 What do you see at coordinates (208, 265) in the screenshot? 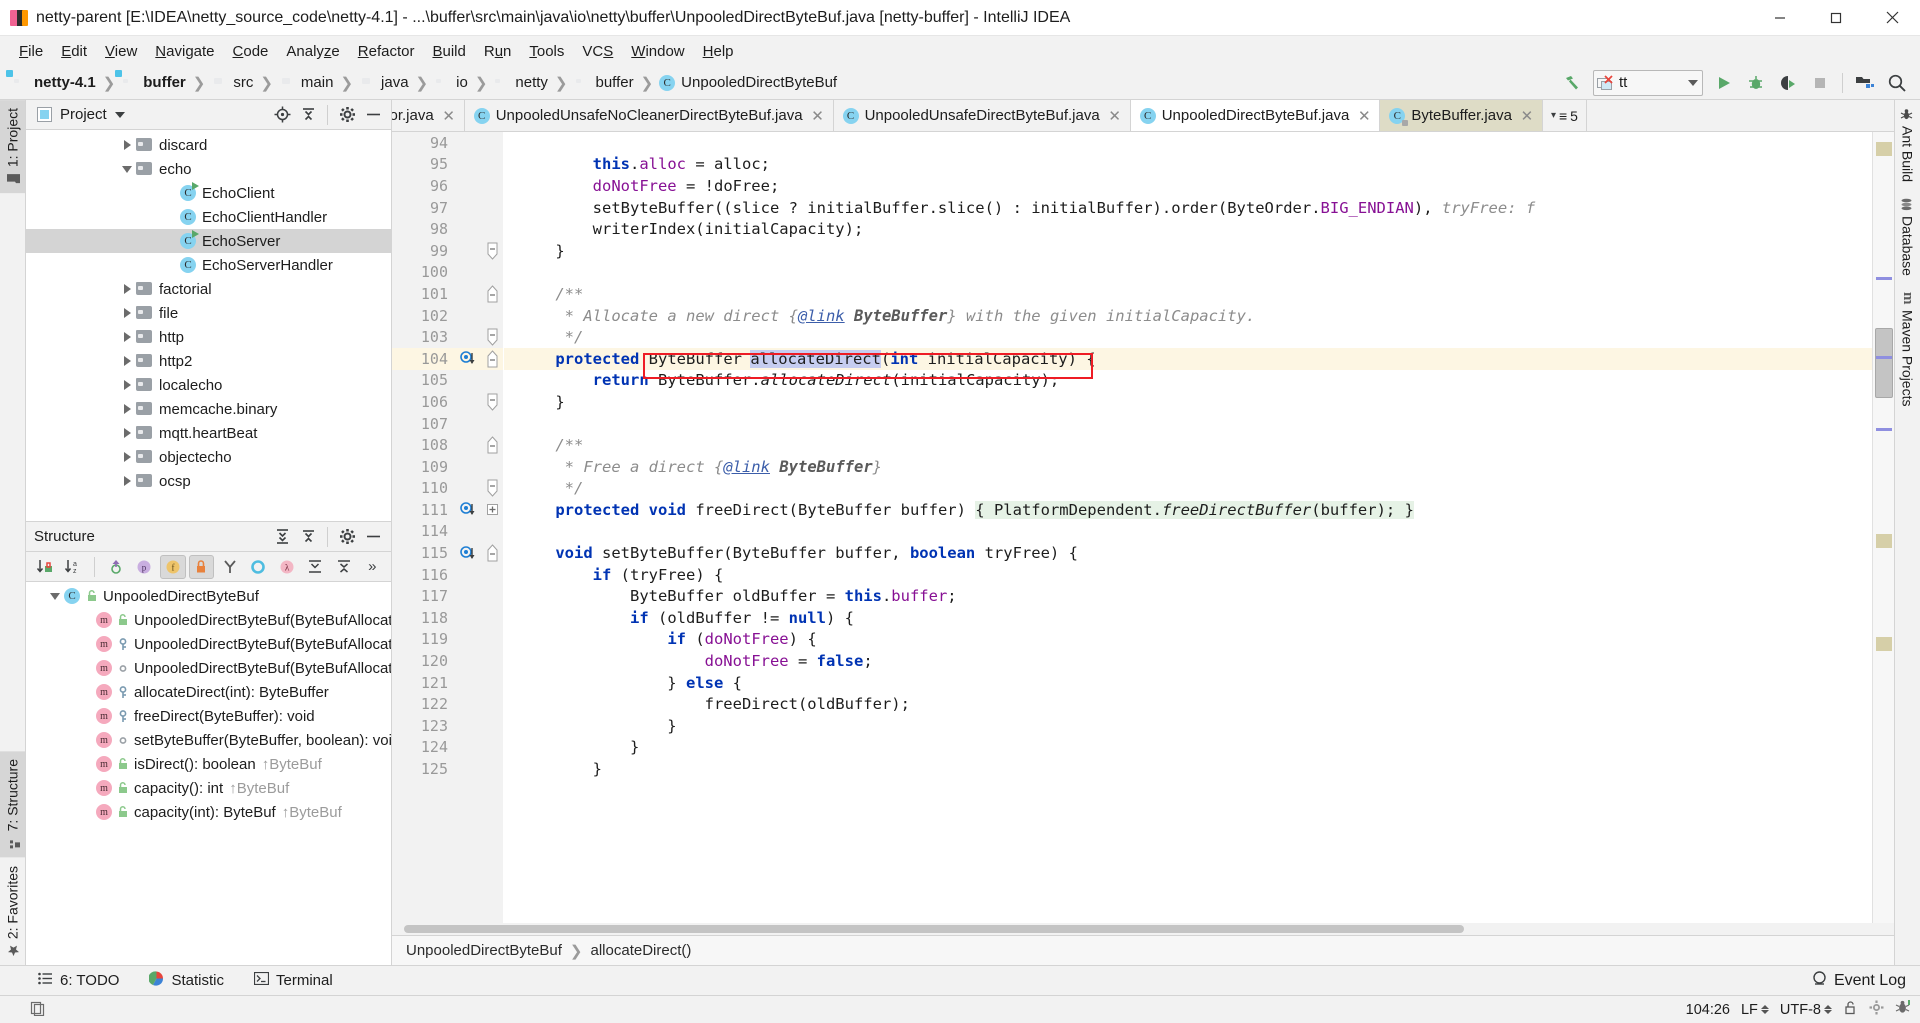
I see `project-tree-row: C EchoServerHandler` at bounding box center [208, 265].